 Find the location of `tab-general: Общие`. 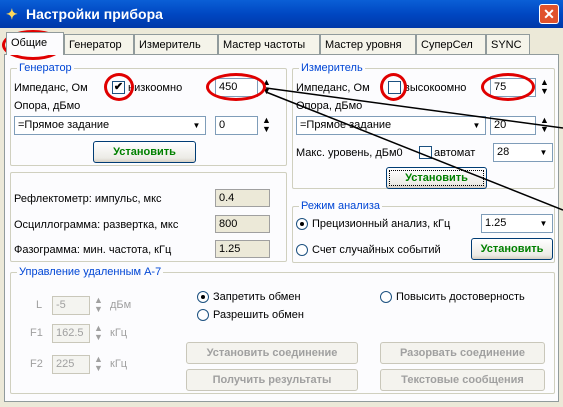

tab-general: Общие is located at coordinates (35, 43).